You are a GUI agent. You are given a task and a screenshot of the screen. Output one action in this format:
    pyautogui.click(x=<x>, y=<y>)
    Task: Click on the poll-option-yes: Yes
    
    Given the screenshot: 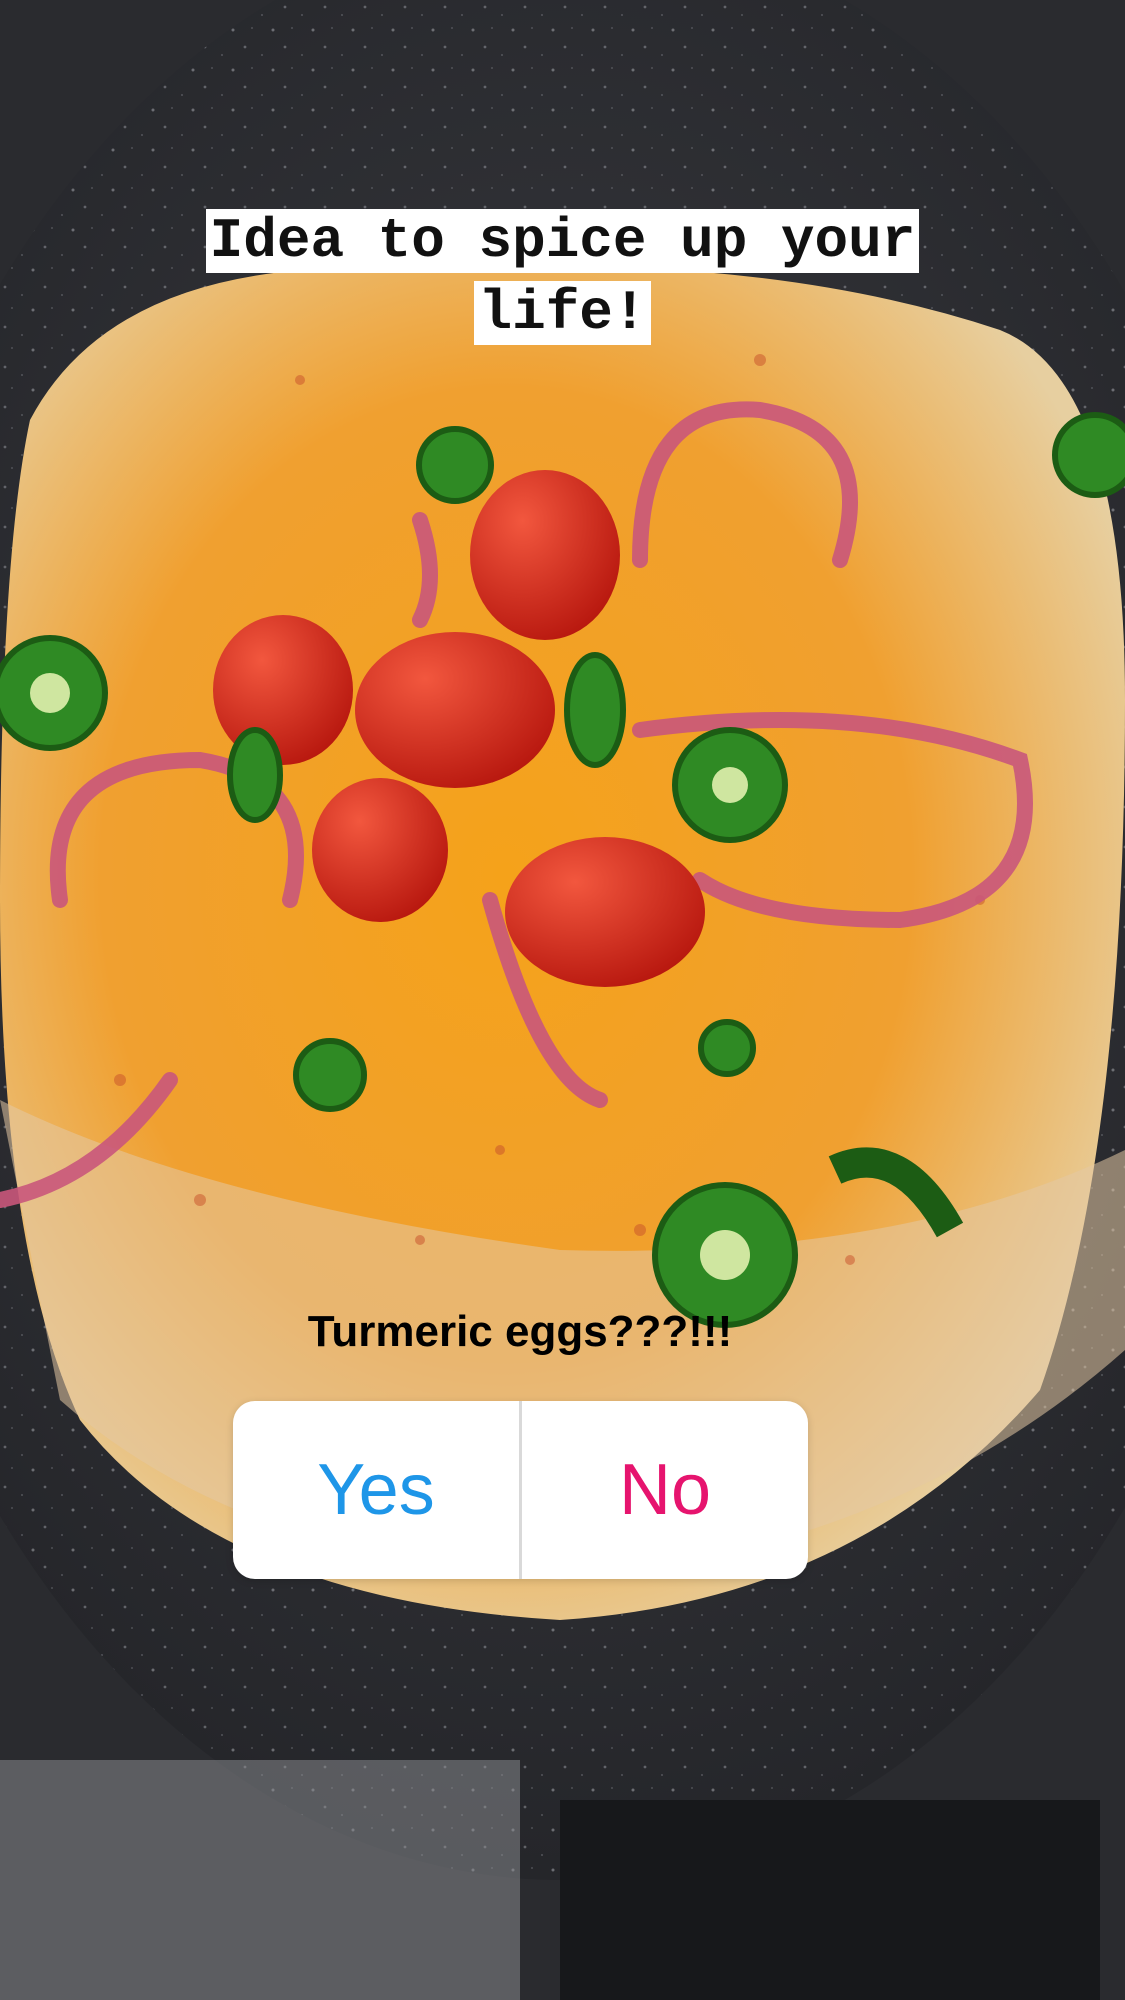 What is the action you would take?
    pyautogui.click(x=376, y=1490)
    